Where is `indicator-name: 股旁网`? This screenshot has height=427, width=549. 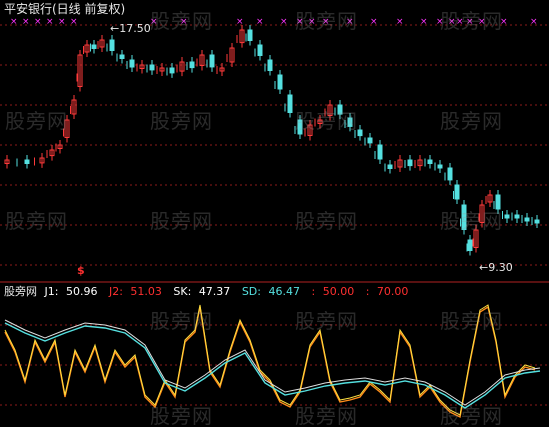
indicator-name: 股旁网 is located at coordinates (20, 291).